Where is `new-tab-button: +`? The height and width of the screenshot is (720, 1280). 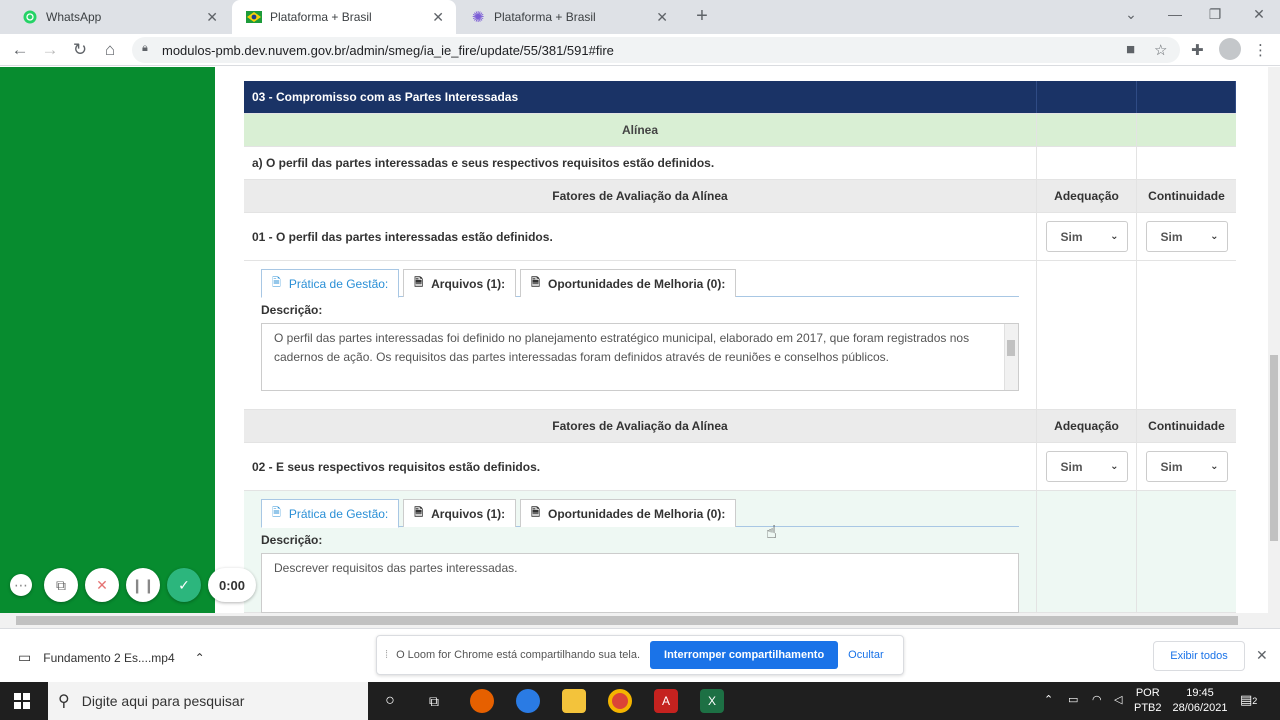
new-tab-button: + is located at coordinates (702, 16).